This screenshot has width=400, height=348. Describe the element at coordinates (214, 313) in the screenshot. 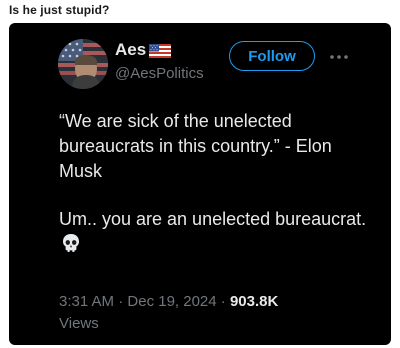

I see `tweet-meta: 3:31 AM · Dec 19, 2024 · 903.8K Views` at that location.